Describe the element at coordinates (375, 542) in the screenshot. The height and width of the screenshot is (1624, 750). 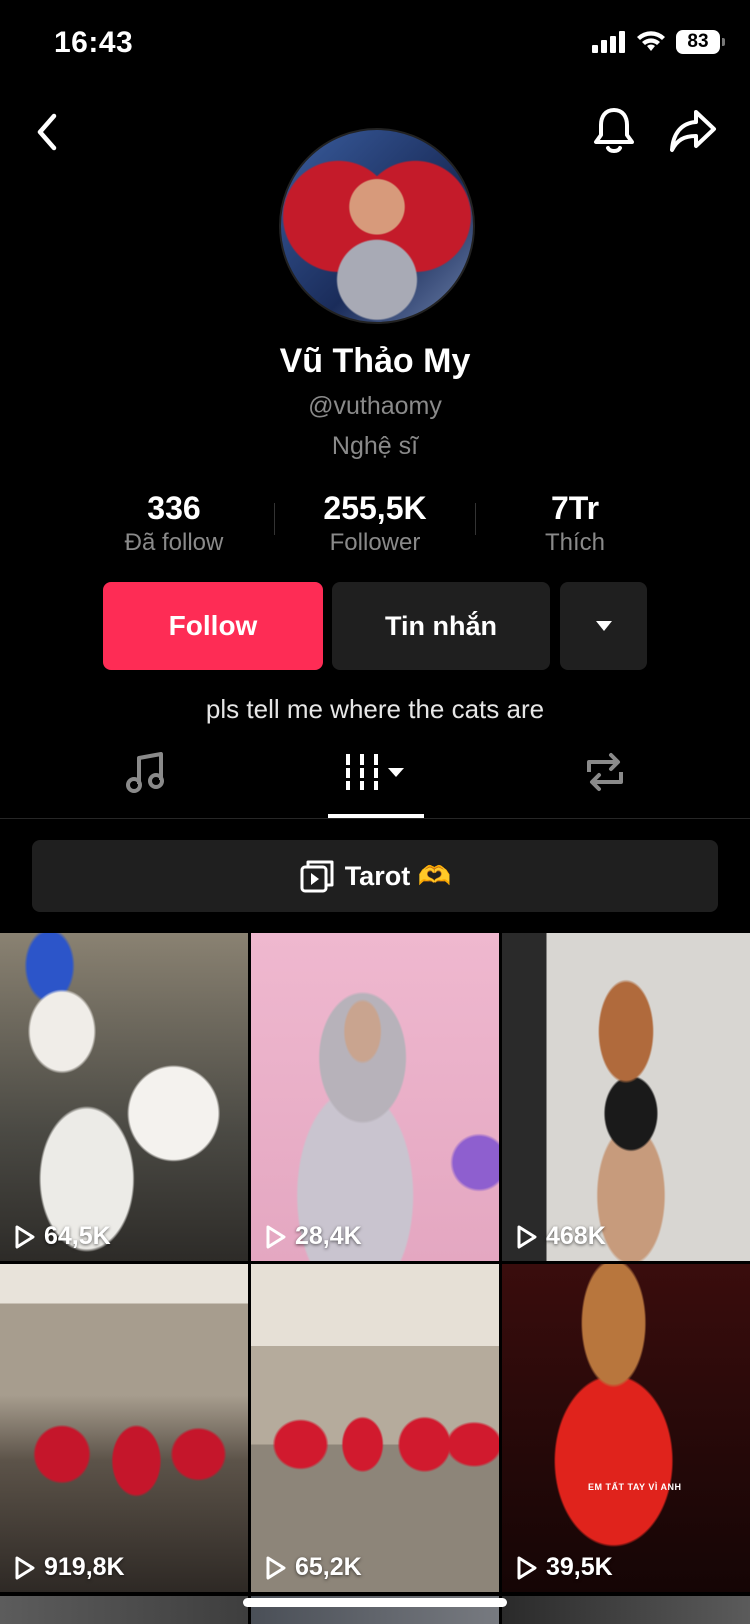
I see `stat-label: Follower` at that location.